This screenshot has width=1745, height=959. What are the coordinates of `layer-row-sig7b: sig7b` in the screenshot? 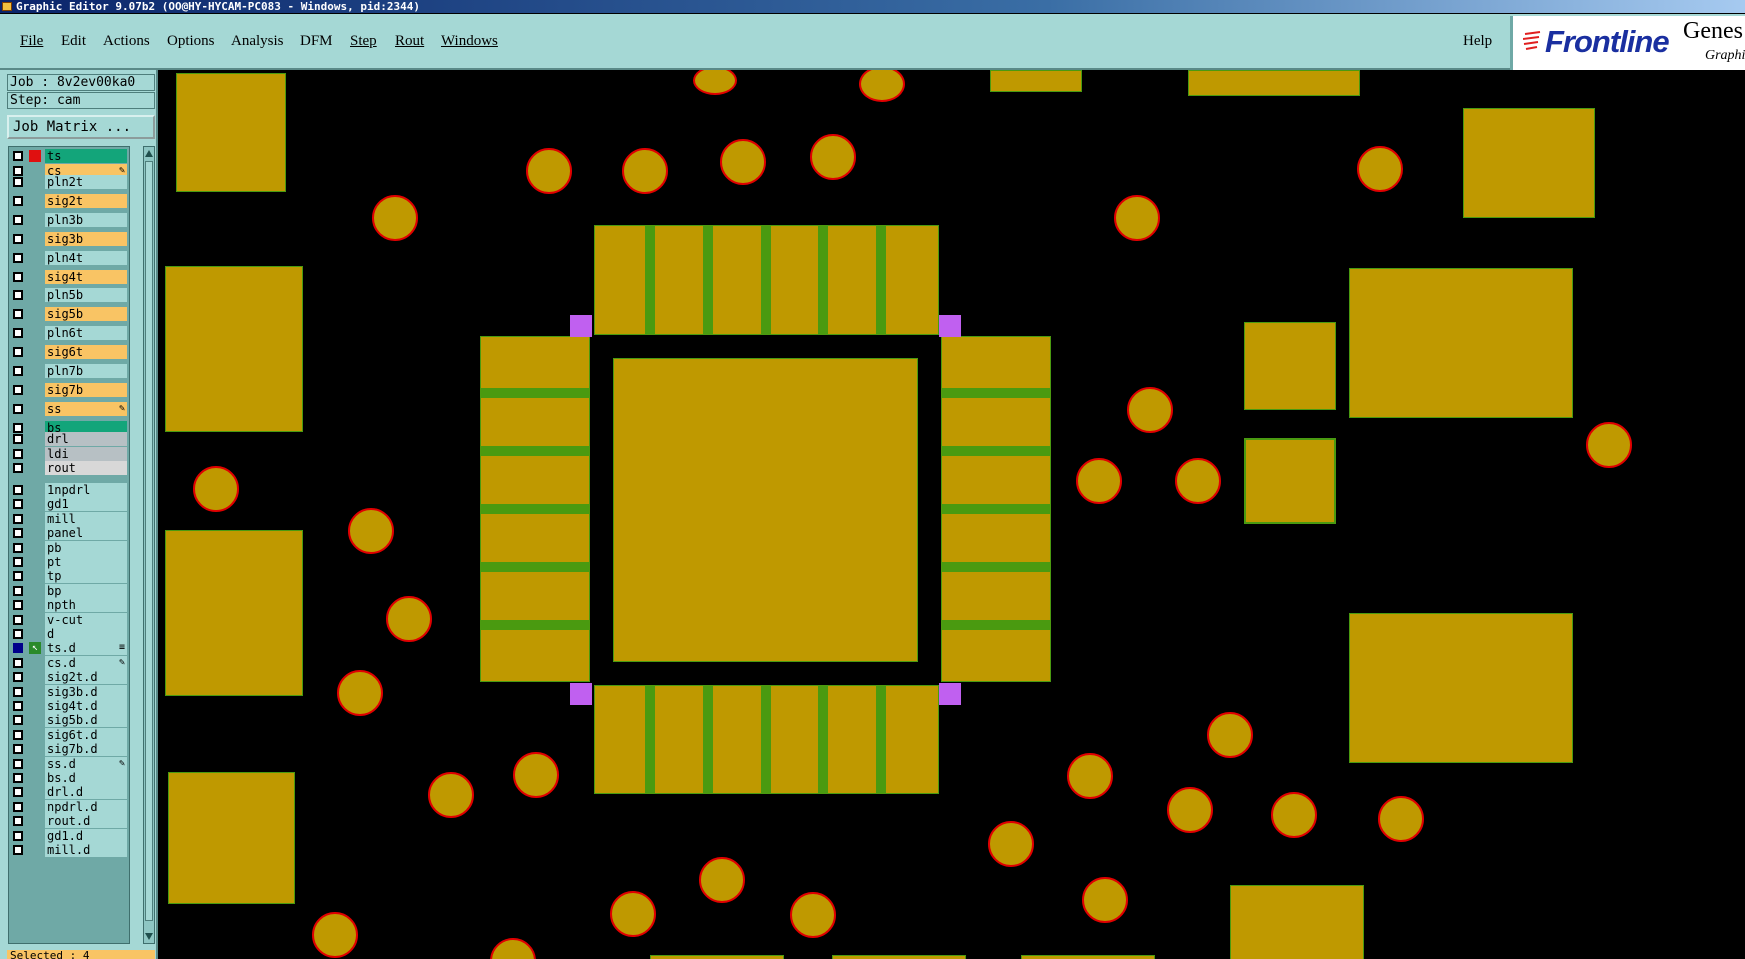 It's located at (69, 390).